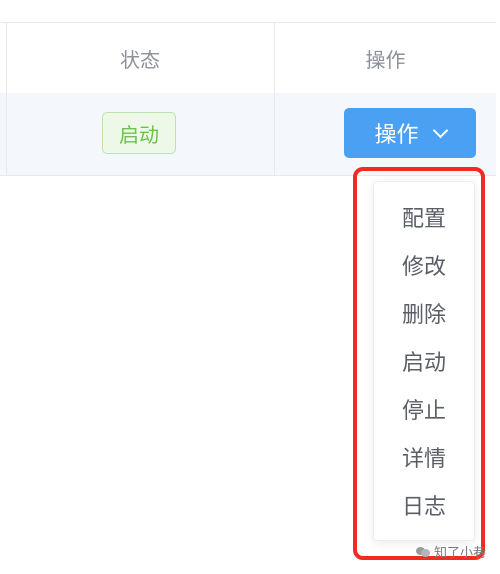  What do you see at coordinates (248, 58) in the screenshot?
I see `table-header-row: 状态 操作` at bounding box center [248, 58].